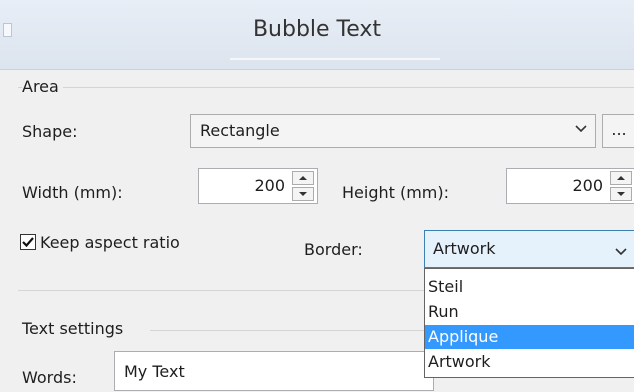  Describe the element at coordinates (529, 337) in the screenshot. I see `border-option-applique: Applique` at that location.